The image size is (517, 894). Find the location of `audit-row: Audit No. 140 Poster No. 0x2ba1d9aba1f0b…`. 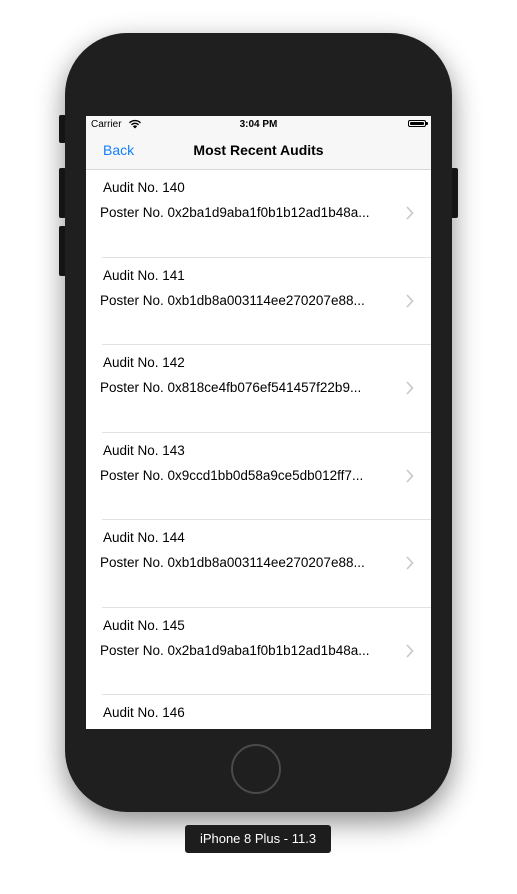

audit-row: Audit No. 140 Poster No. 0x2ba1d9aba1f0b… is located at coordinates (258, 214).